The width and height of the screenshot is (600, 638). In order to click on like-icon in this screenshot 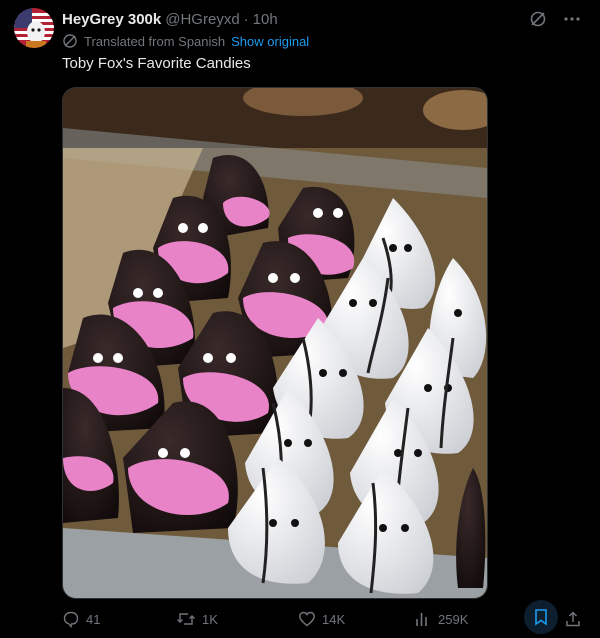, I will do `click(307, 619)`.